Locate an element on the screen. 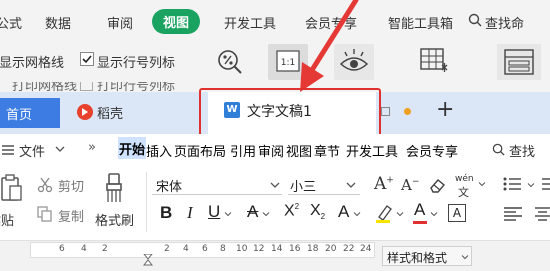 The width and height of the screenshot is (550, 271). file-menu-chevron-icon is located at coordinates (60, 149).